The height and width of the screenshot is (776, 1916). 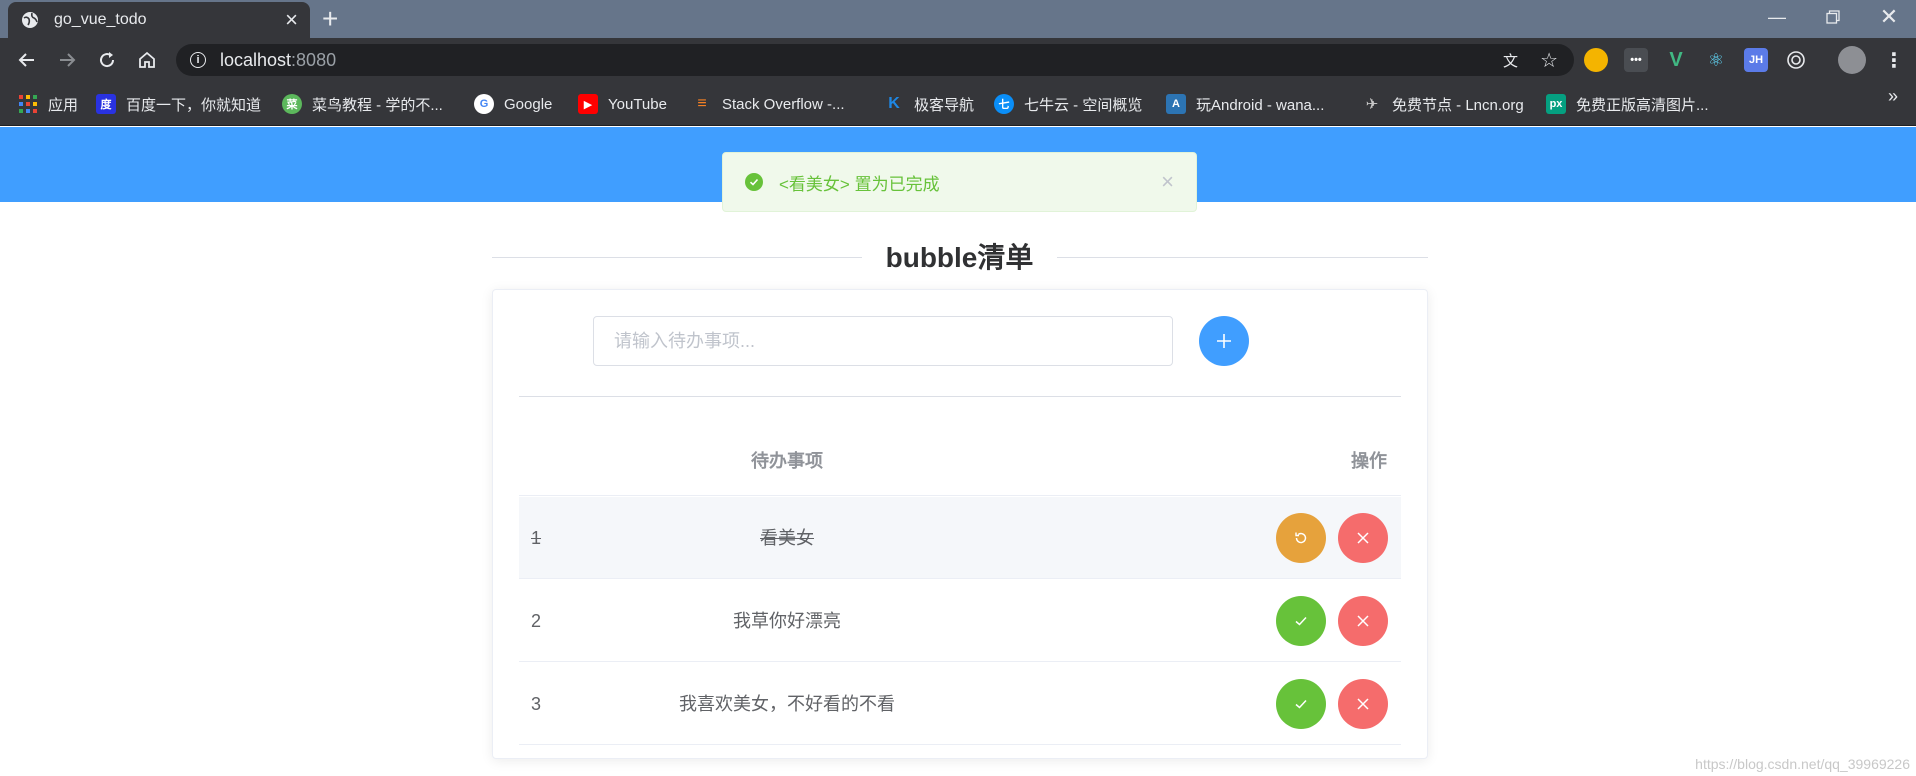 I want to click on url-host: localhost, so click(x=256, y=59).